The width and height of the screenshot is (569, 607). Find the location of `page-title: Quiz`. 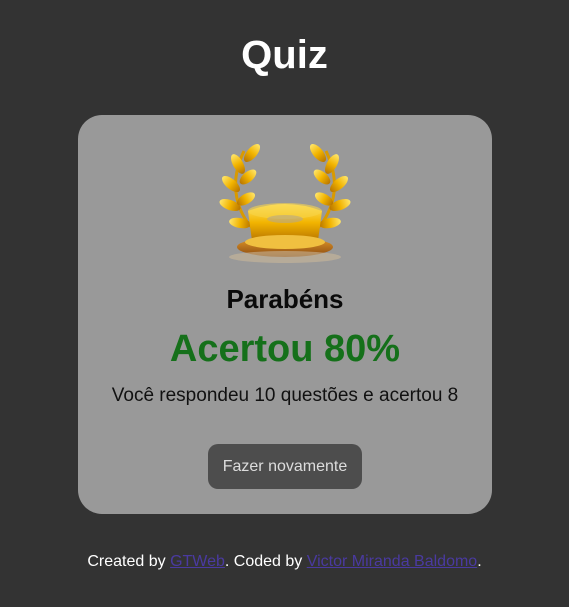

page-title: Quiz is located at coordinates (284, 55).